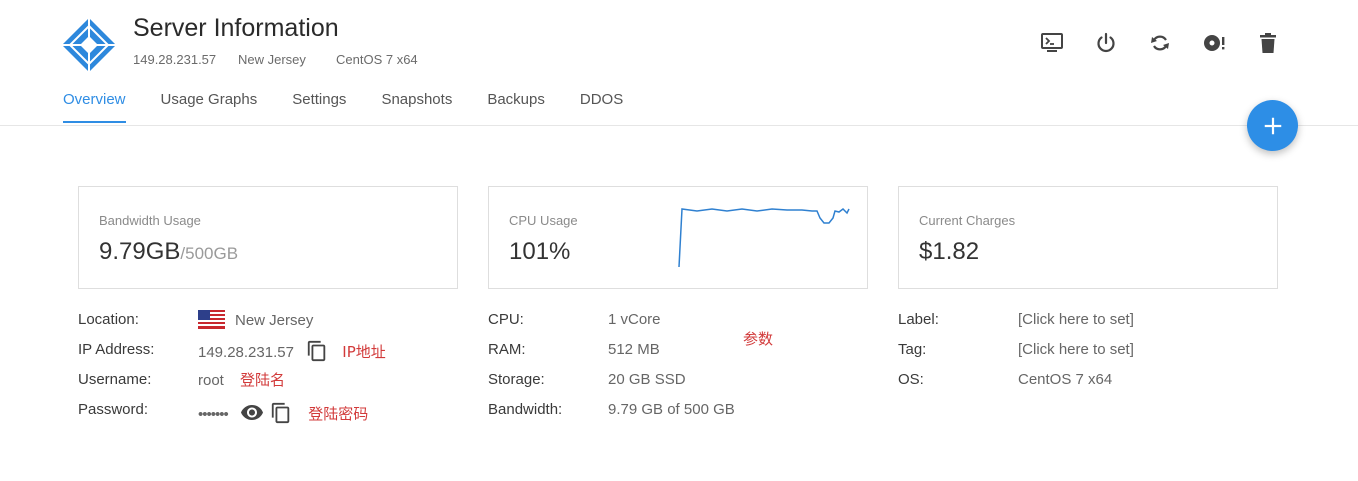  Describe the element at coordinates (211, 319) in the screenshot. I see `us-flag-icon` at that location.